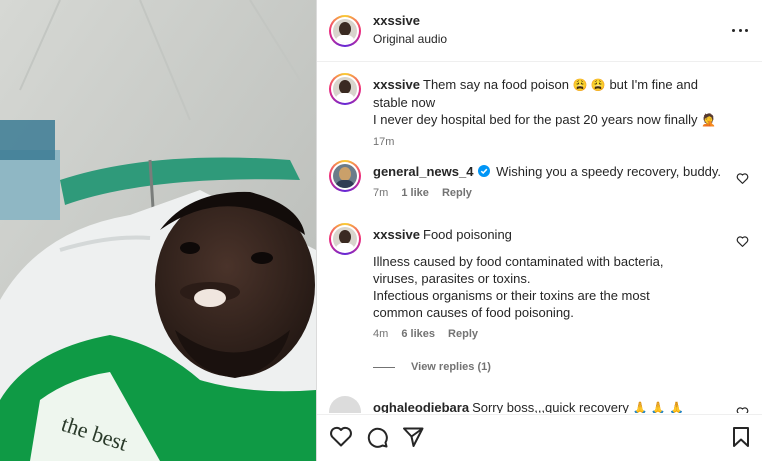 This screenshot has height=461, width=762. I want to click on comment-username: general_news_4, so click(423, 171).